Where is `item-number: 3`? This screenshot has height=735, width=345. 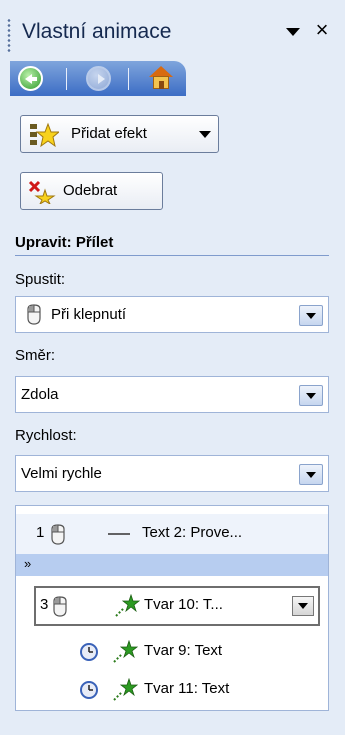
item-number: 3 is located at coordinates (44, 604).